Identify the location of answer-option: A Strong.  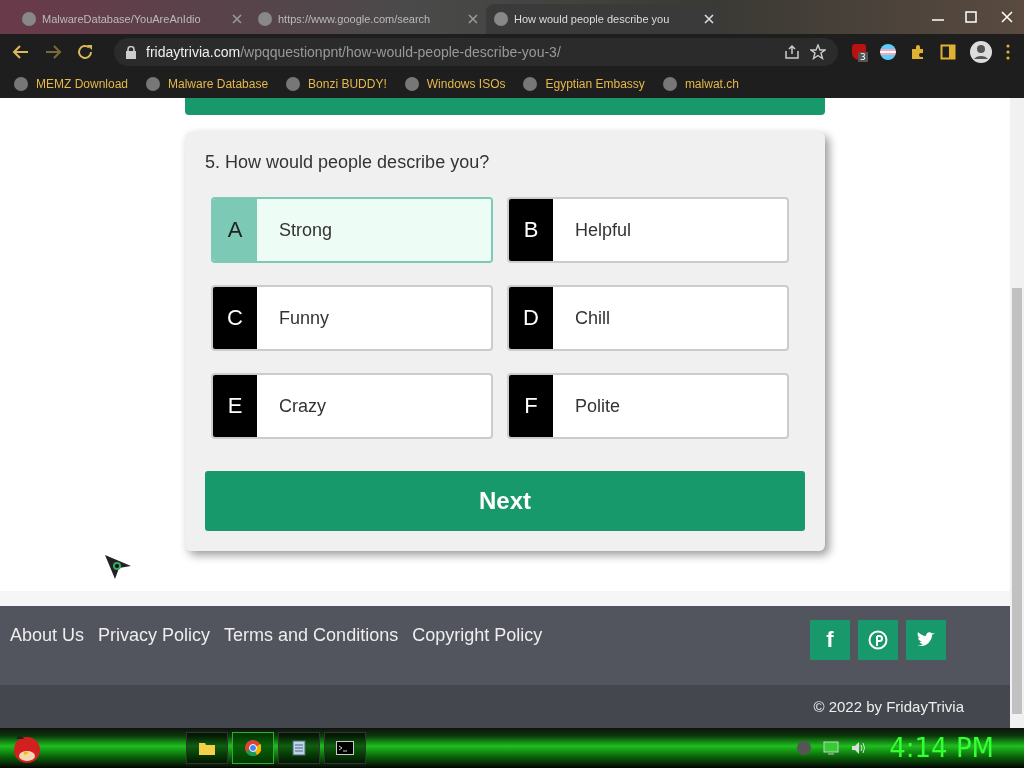
(352, 230).